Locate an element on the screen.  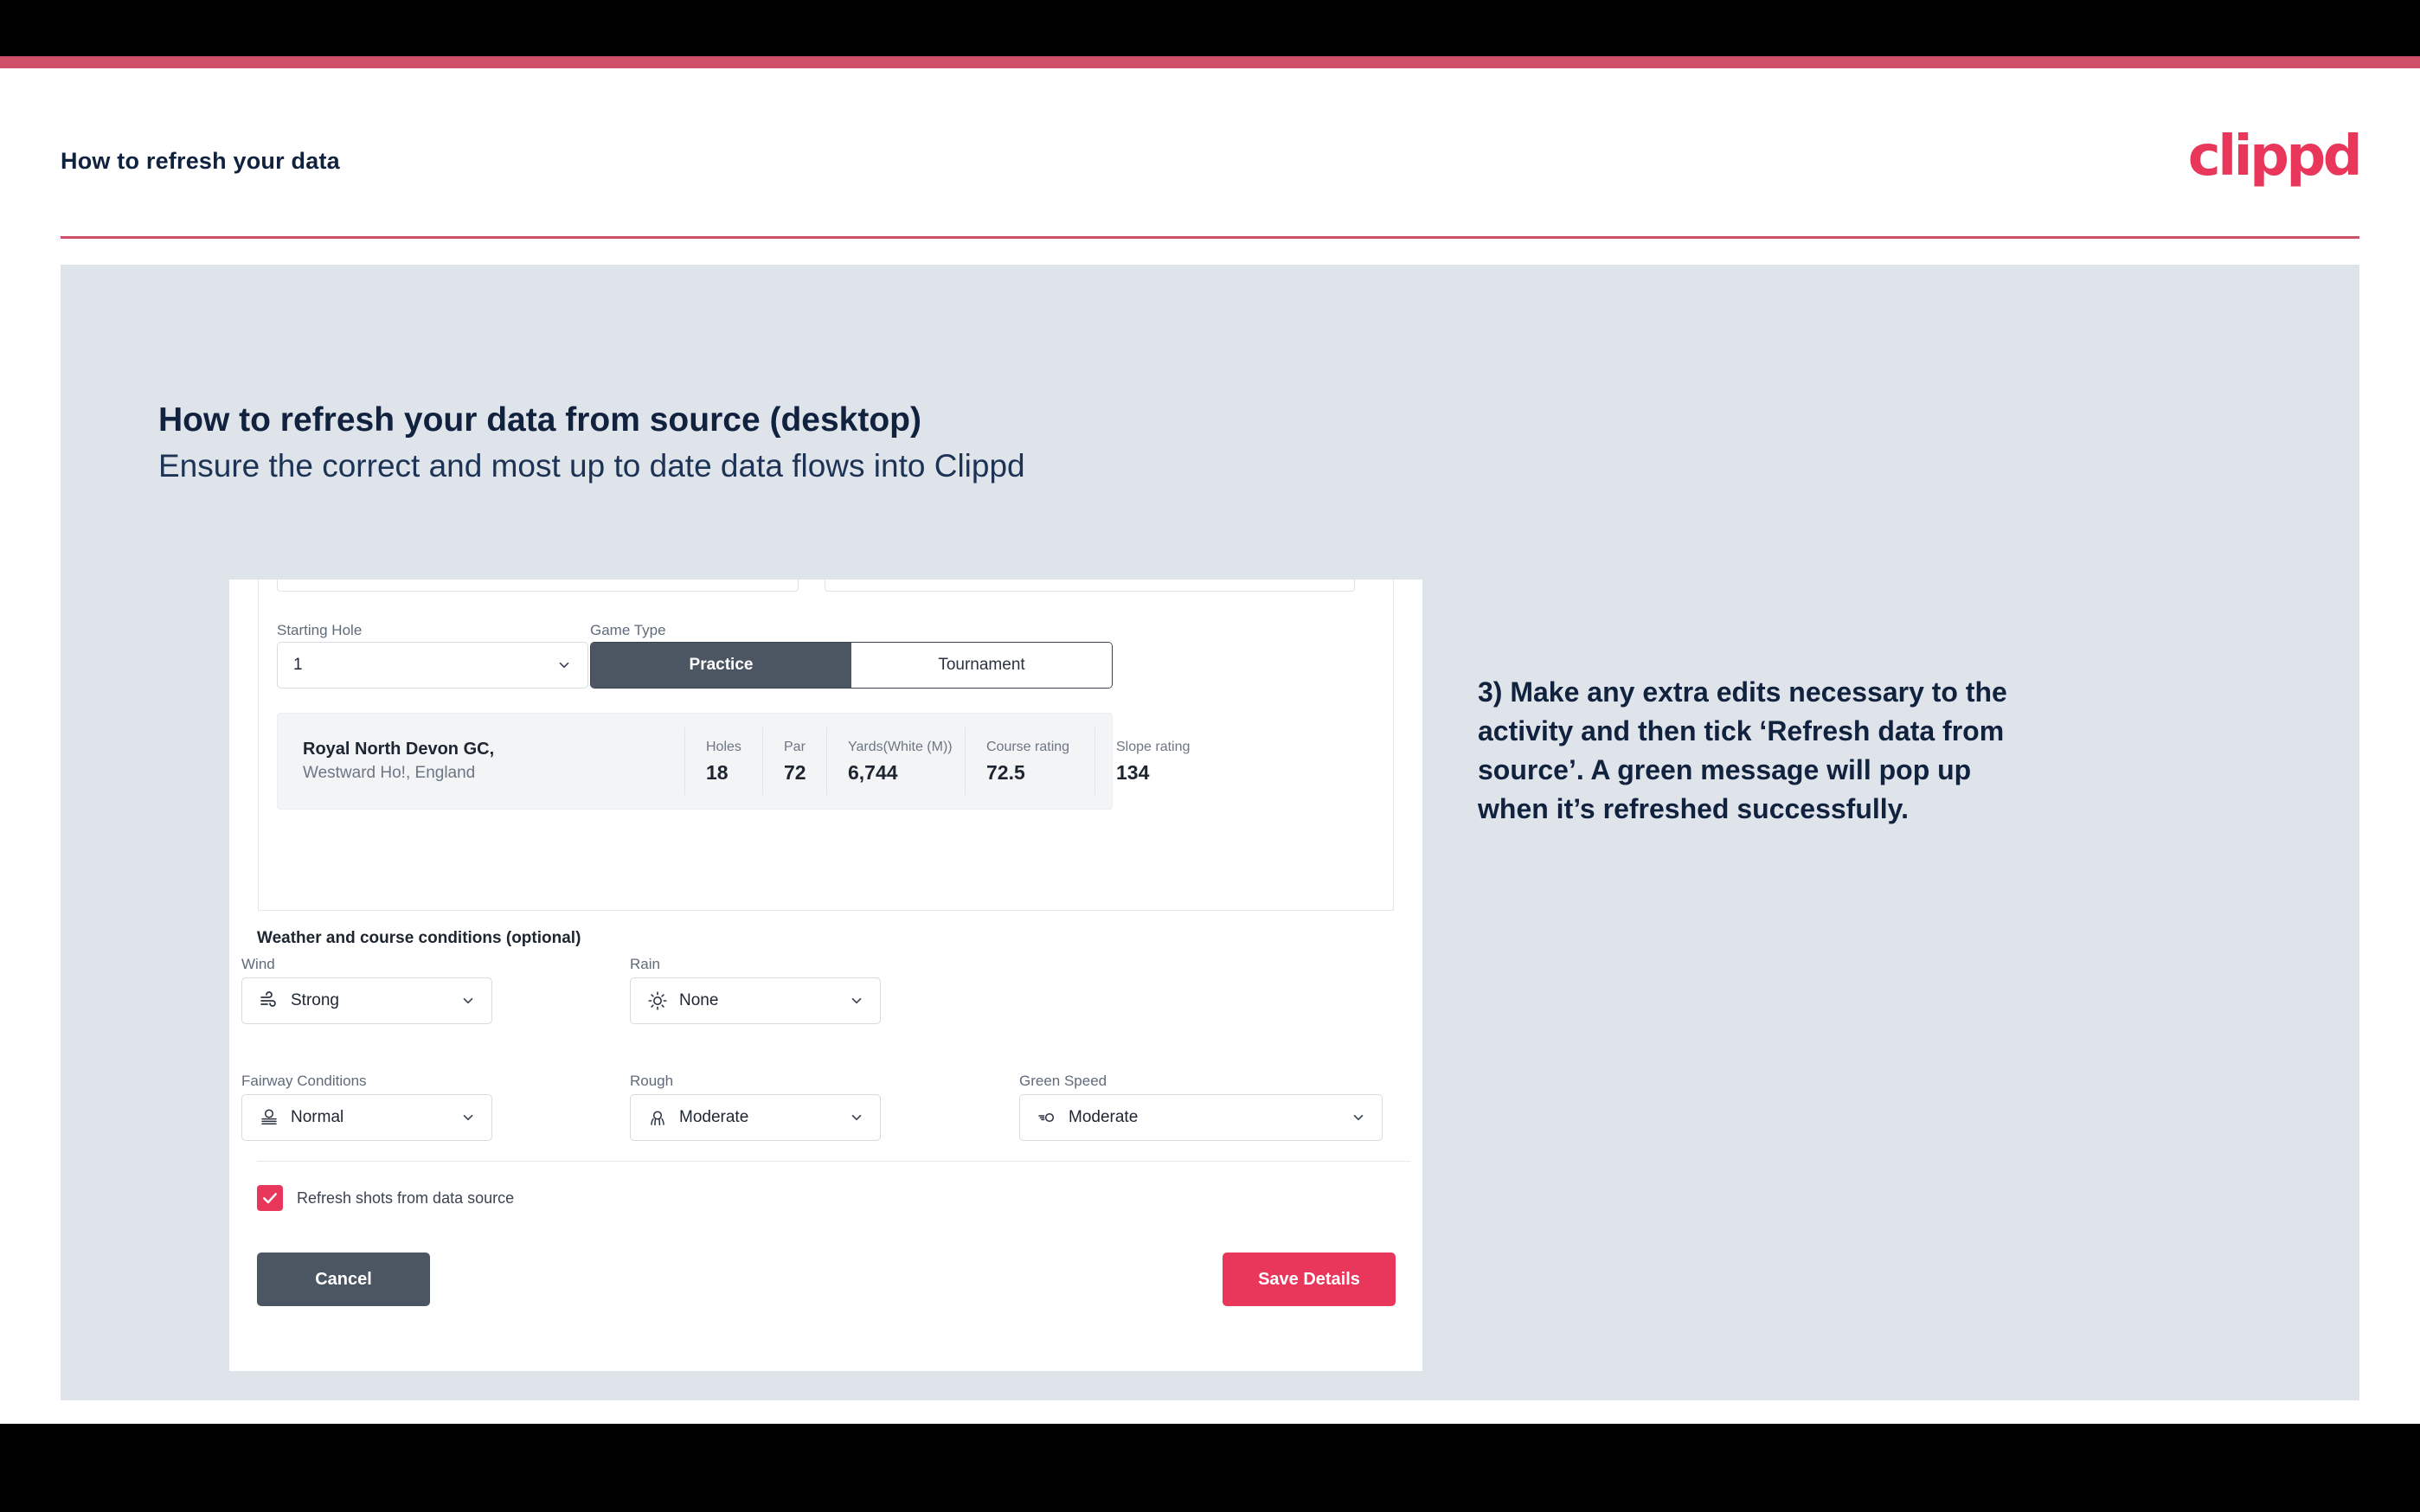
golf-ball-in-rough-icon is located at coordinates (657, 1117).